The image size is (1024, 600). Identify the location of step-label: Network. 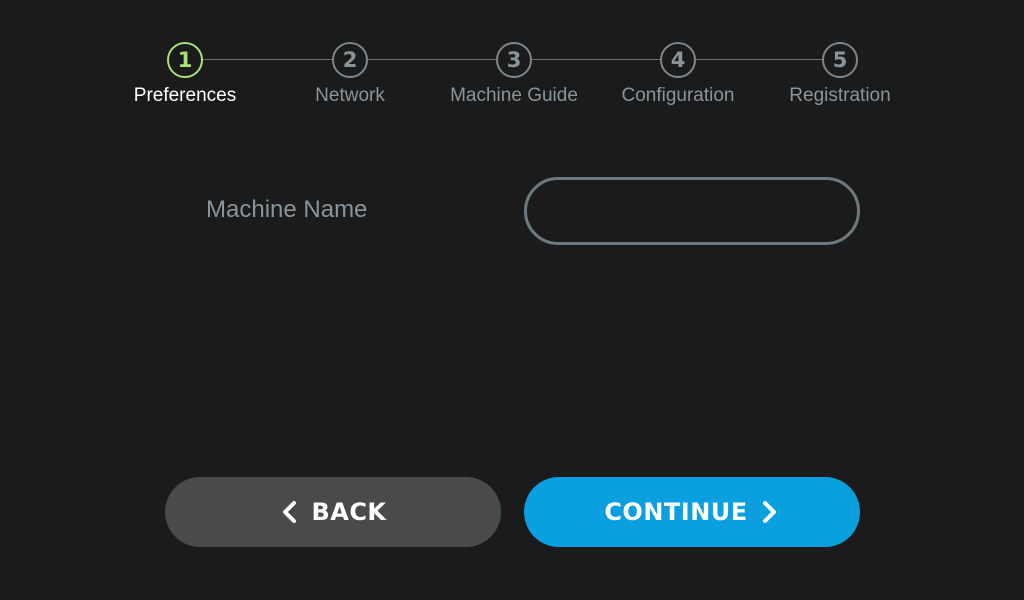
(350, 95).